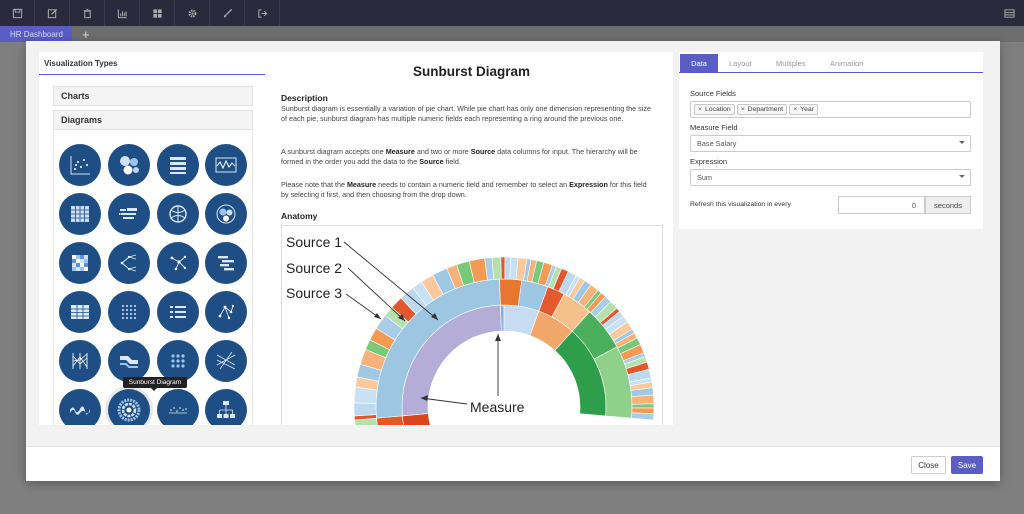  What do you see at coordinates (765, 109) in the screenshot?
I see `chip-label: Department` at bounding box center [765, 109].